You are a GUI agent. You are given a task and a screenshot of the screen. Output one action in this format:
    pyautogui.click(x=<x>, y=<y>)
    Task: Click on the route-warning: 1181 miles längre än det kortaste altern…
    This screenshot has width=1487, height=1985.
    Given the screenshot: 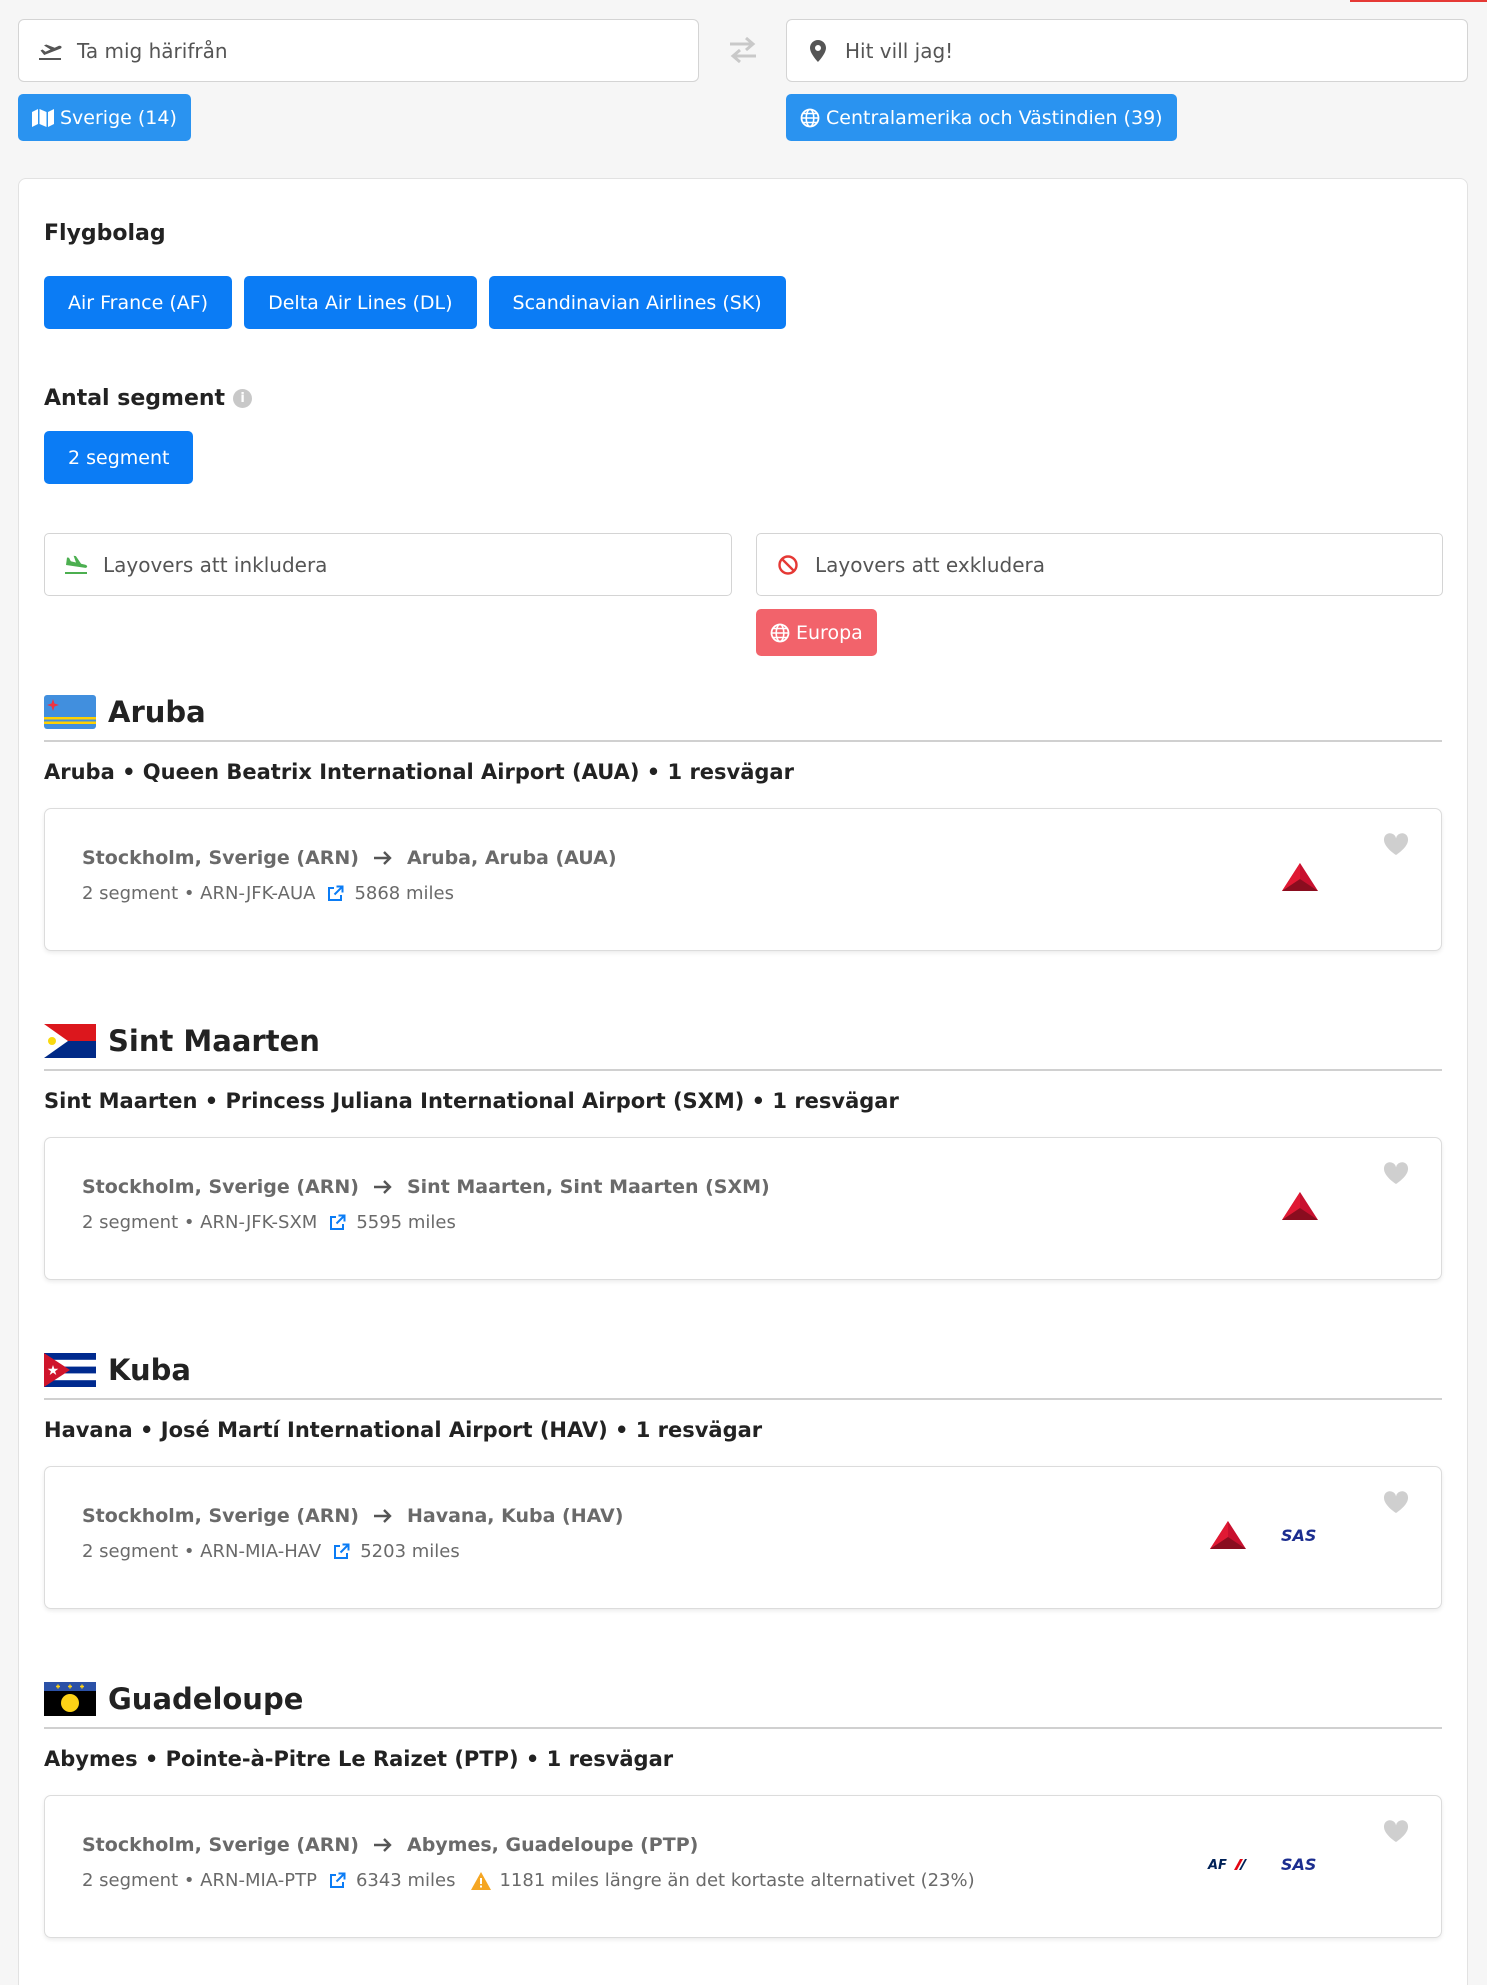 What is the action you would take?
    pyautogui.click(x=737, y=1880)
    